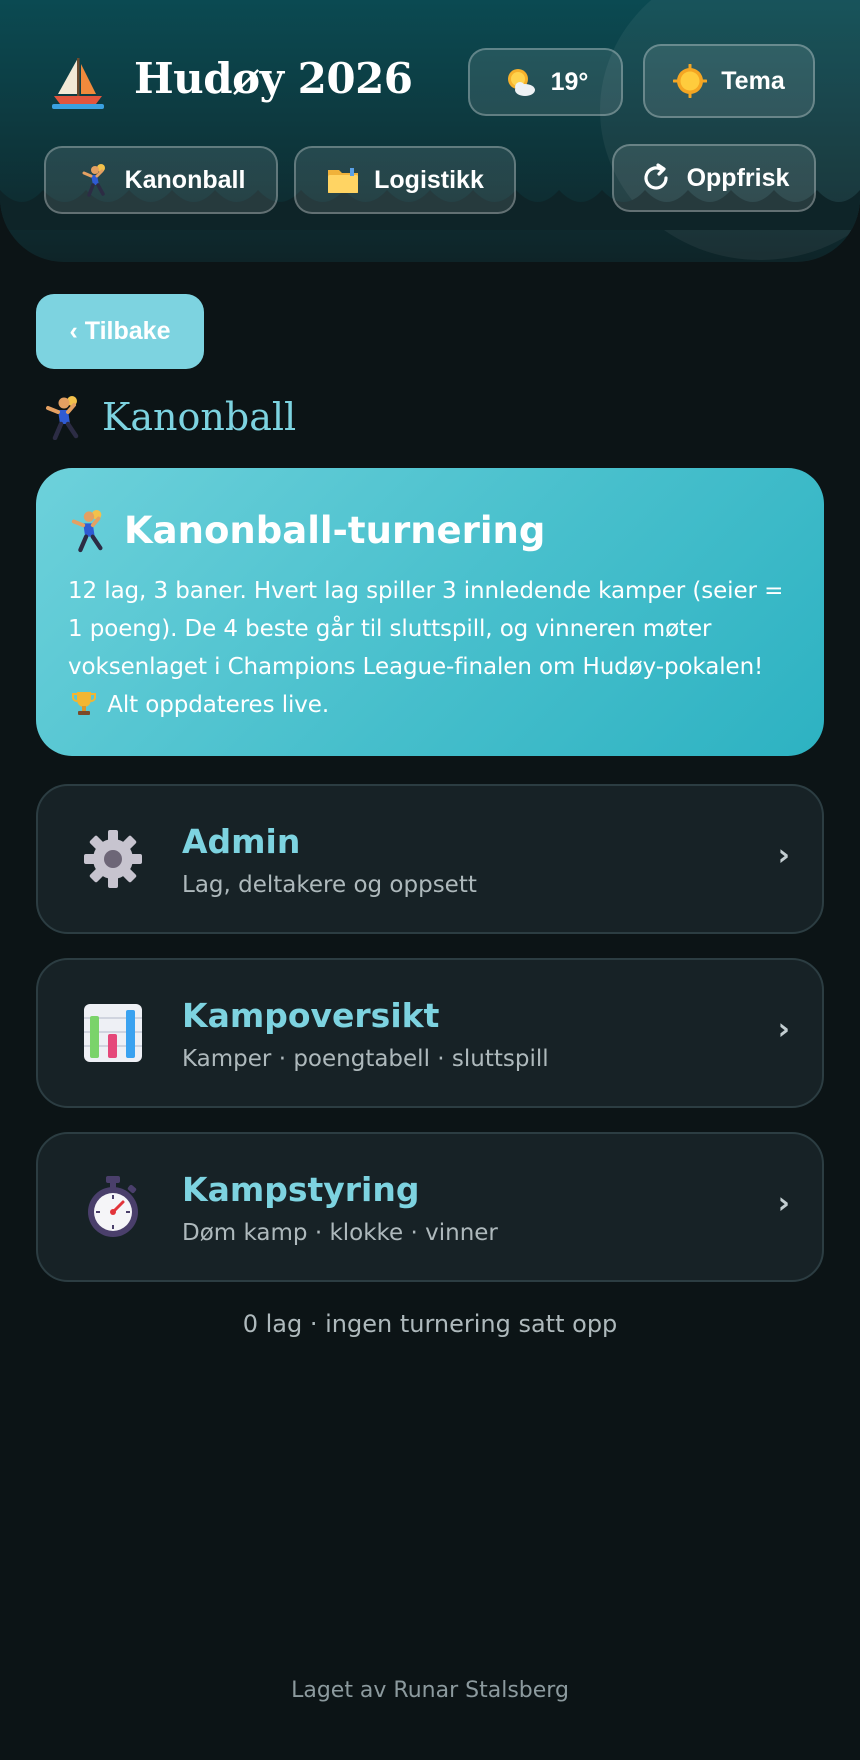 The height and width of the screenshot is (1760, 860). What do you see at coordinates (329, 885) in the screenshot?
I see `menu-card-subtitle: Lag, deltakere og oppsett` at bounding box center [329, 885].